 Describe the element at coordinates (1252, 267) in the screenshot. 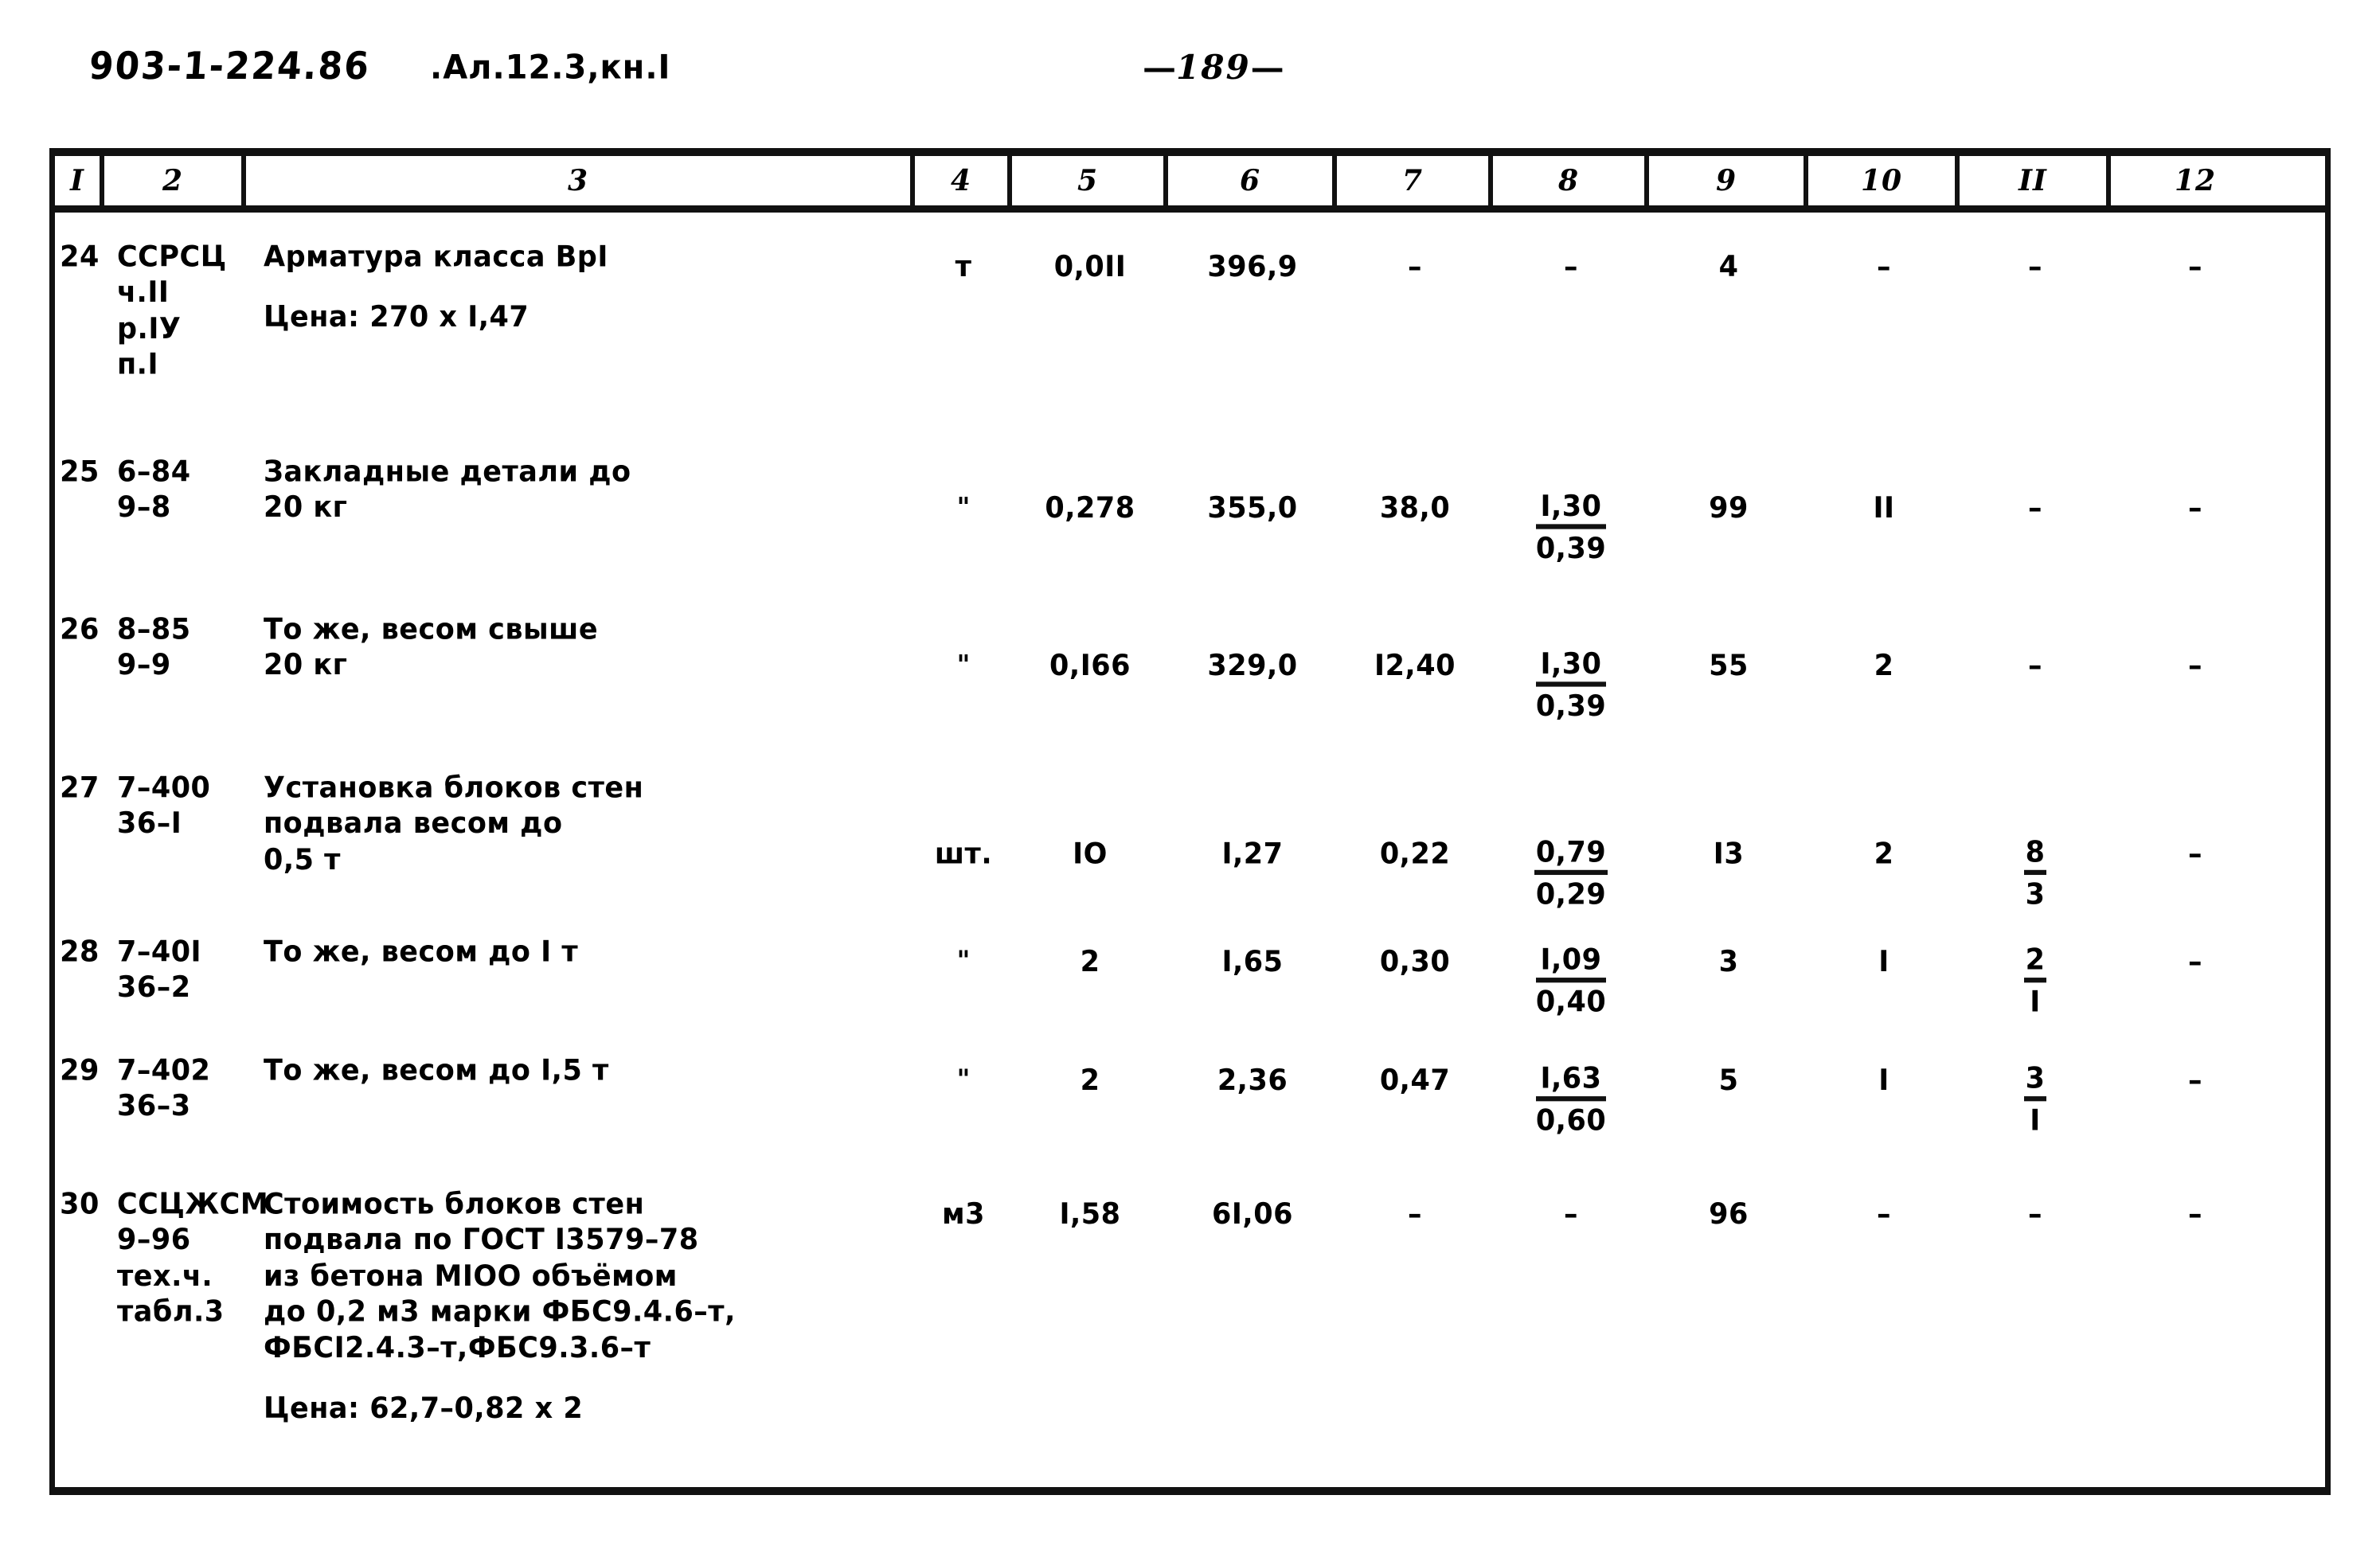

I see `row-unit-cost: 396,9` at that location.